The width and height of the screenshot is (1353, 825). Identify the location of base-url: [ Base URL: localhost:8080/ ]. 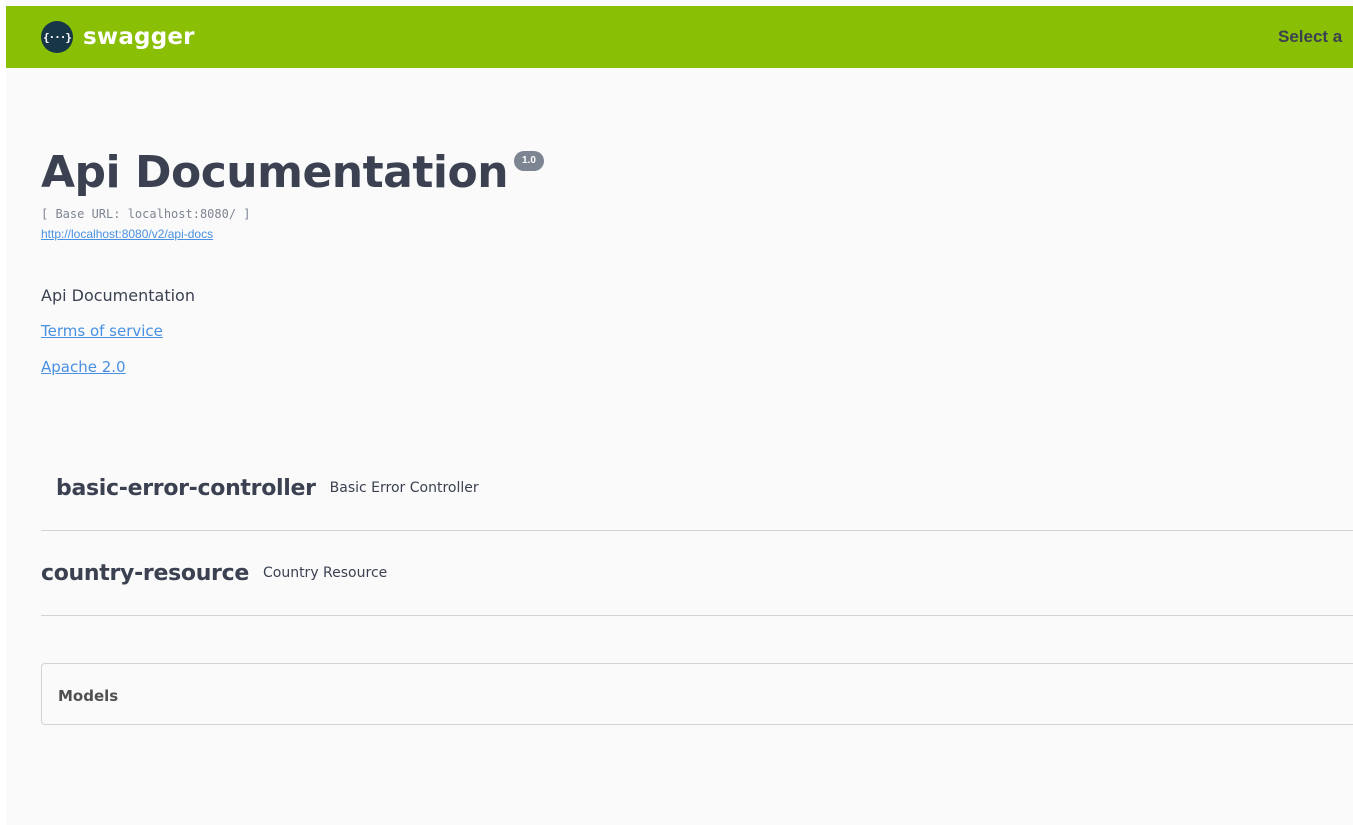
(146, 214).